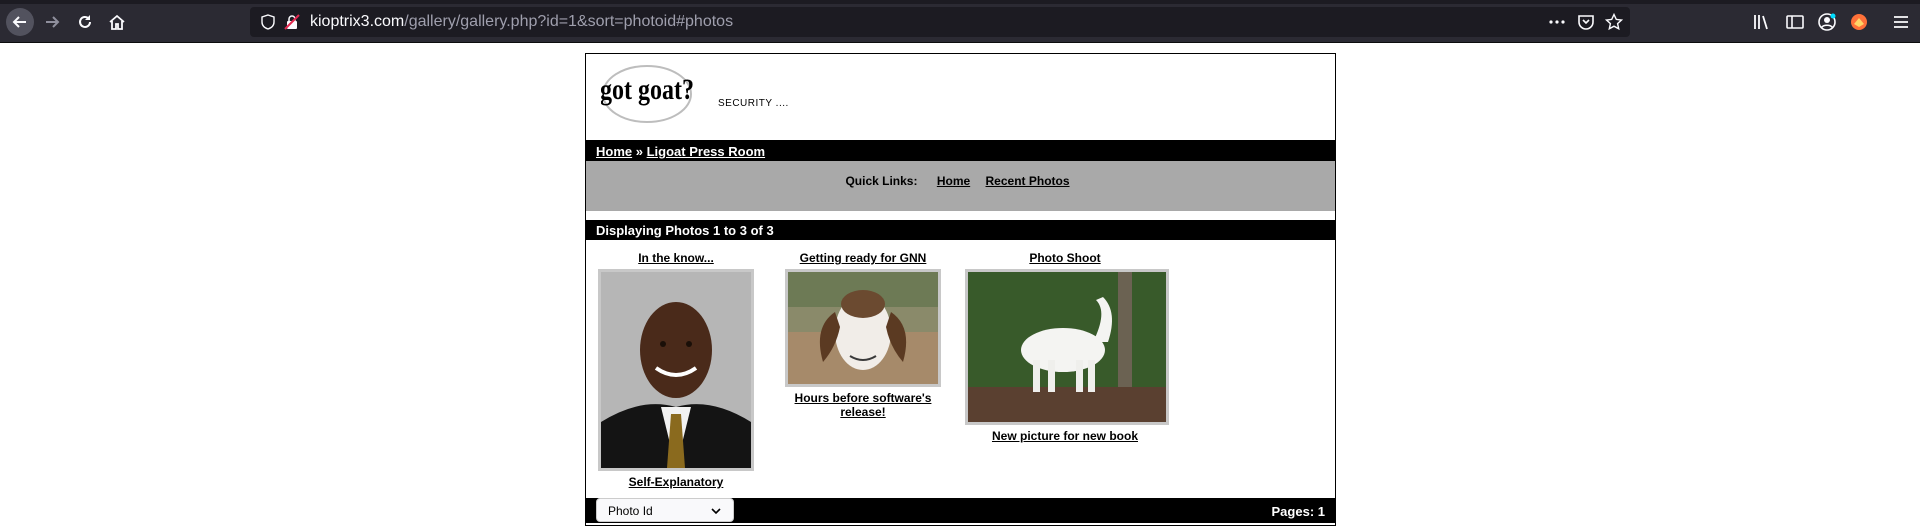 The image size is (1920, 531). I want to click on tracking-shield-icon, so click(268, 22).